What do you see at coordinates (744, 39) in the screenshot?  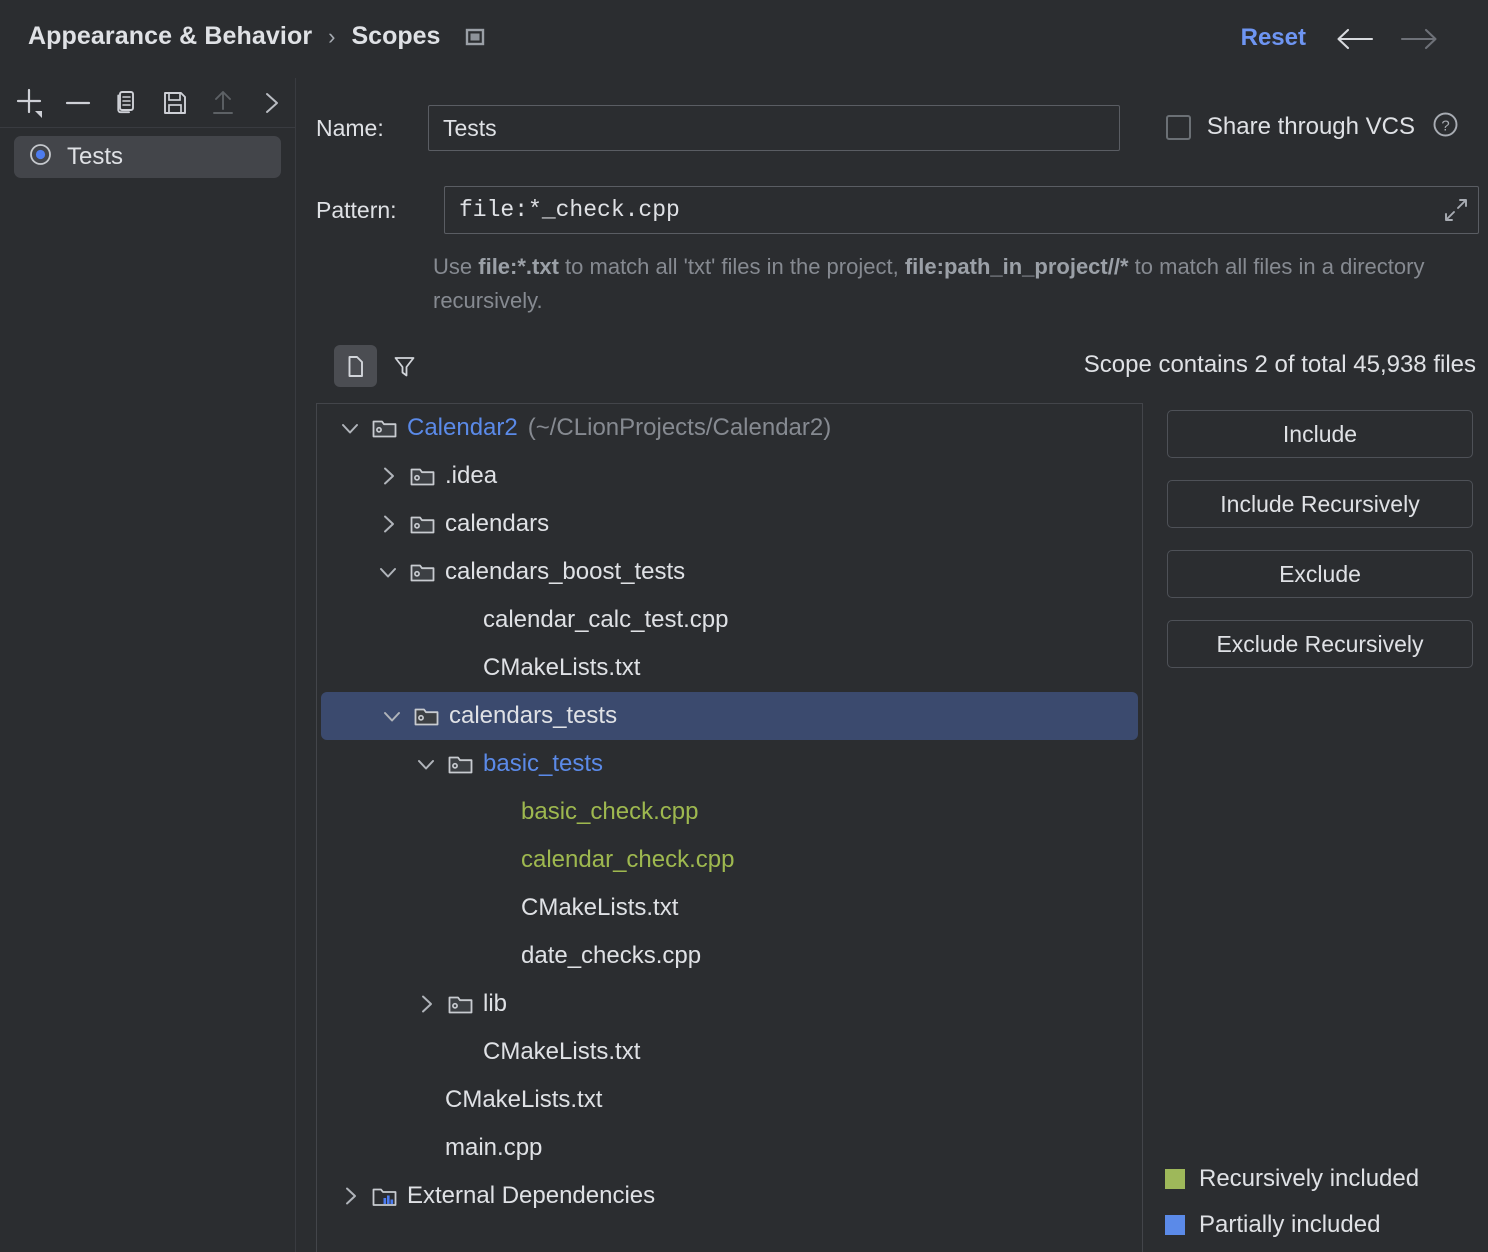 I see `page-header: Appearance & Behavior › Scopes Reset` at bounding box center [744, 39].